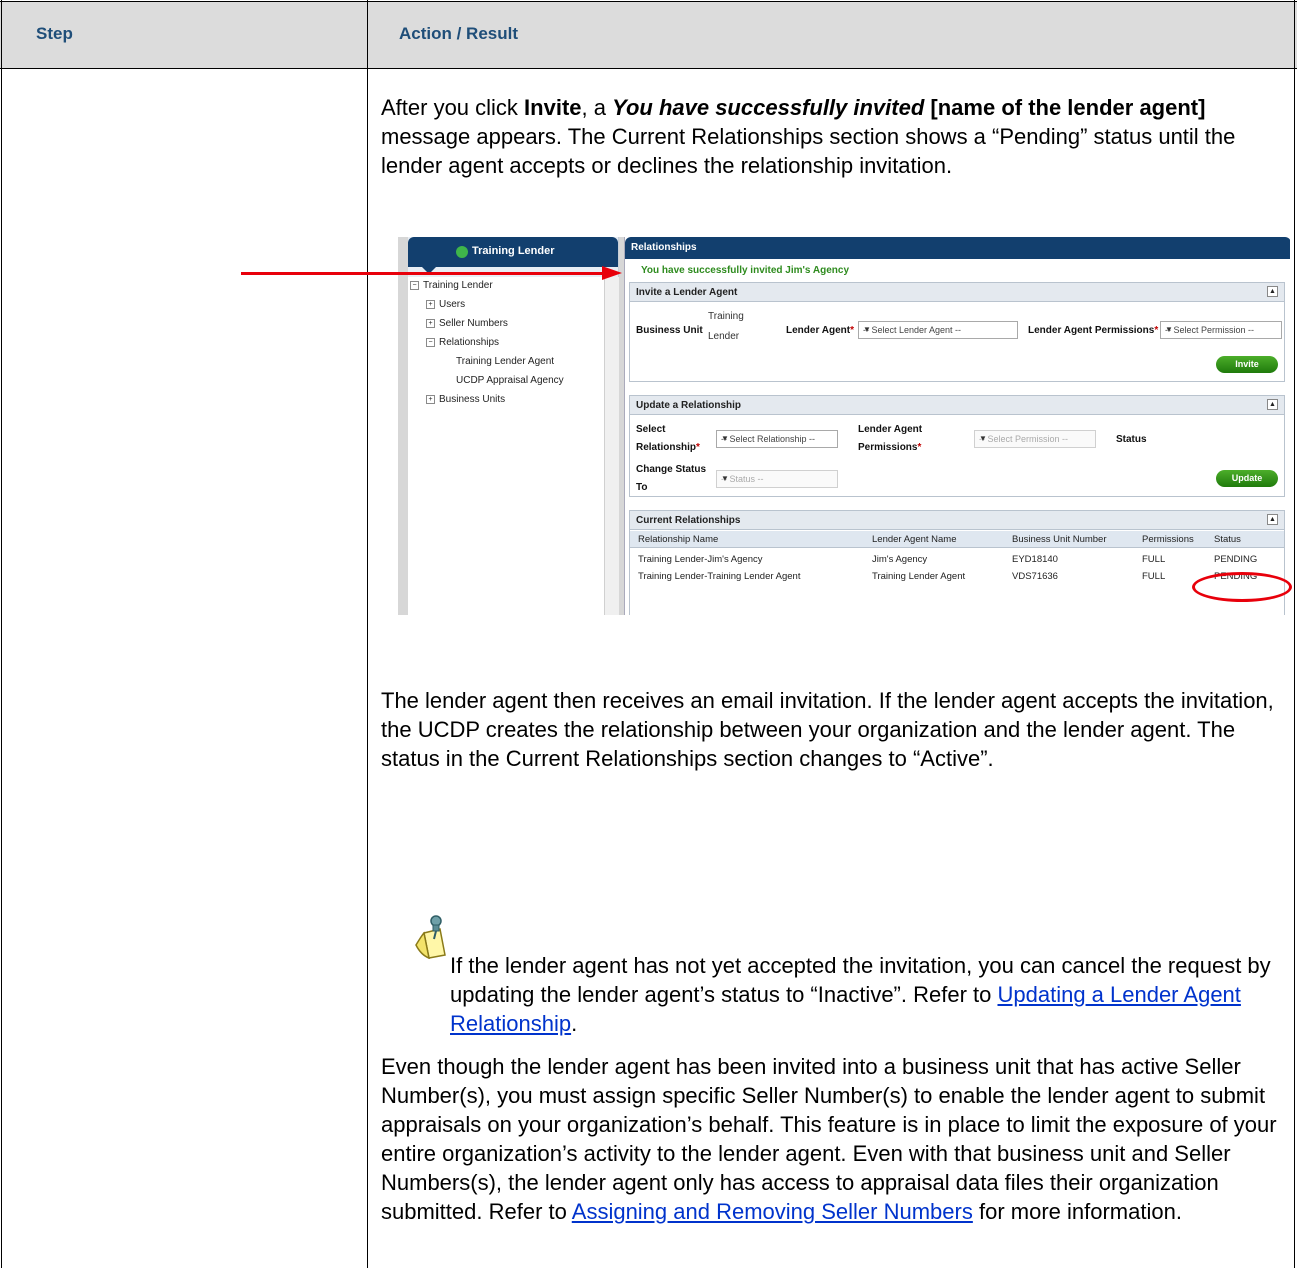 The image size is (1297, 1268). Describe the element at coordinates (597, 107) in the screenshot. I see `intro-text-2: , a` at that location.